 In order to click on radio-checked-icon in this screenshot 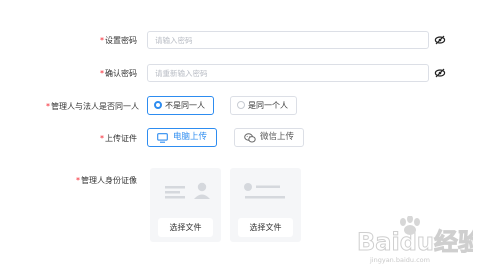, I will do `click(158, 105)`.